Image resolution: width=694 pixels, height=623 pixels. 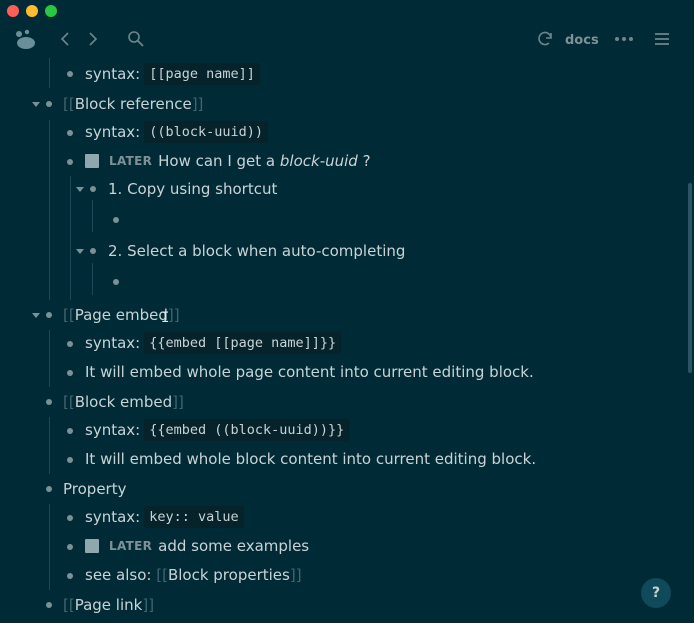 I want to click on block: see also: [[Block properties]], so click(x=193, y=575).